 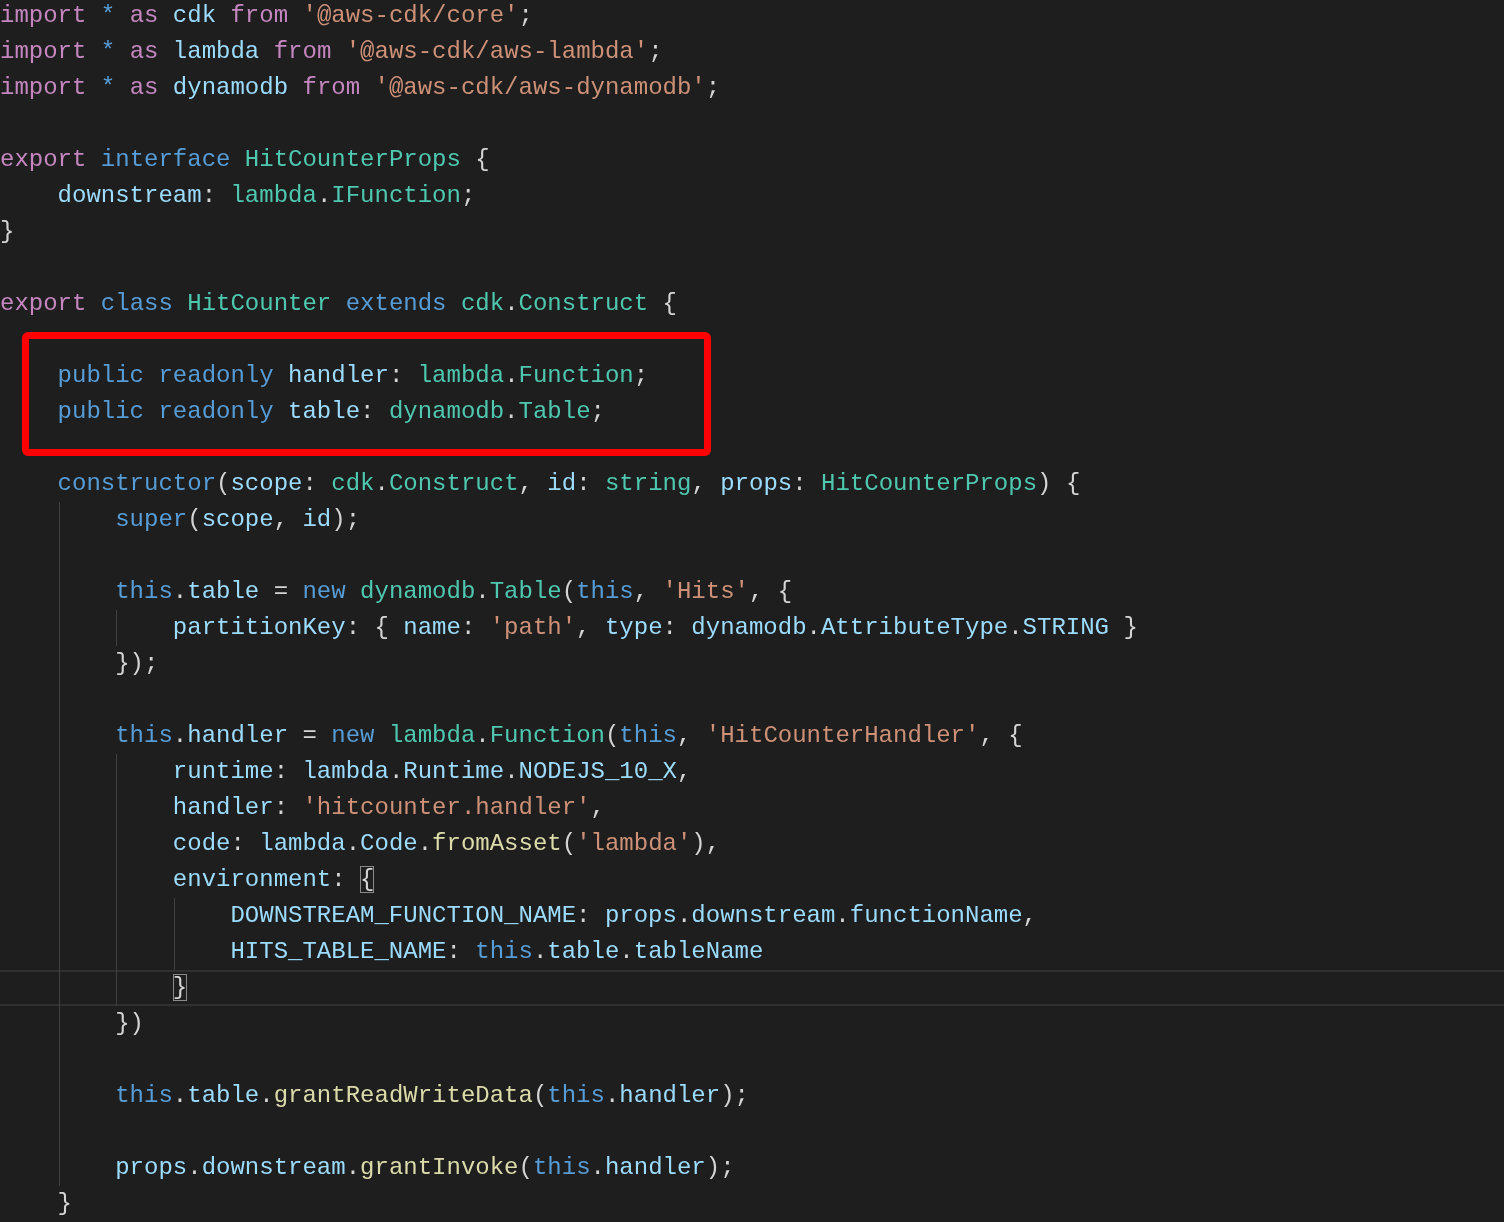 I want to click on code-line: constructor(scope: cdk.Construct, id: string, props: HitCounterProps) {, so click(x=568, y=484).